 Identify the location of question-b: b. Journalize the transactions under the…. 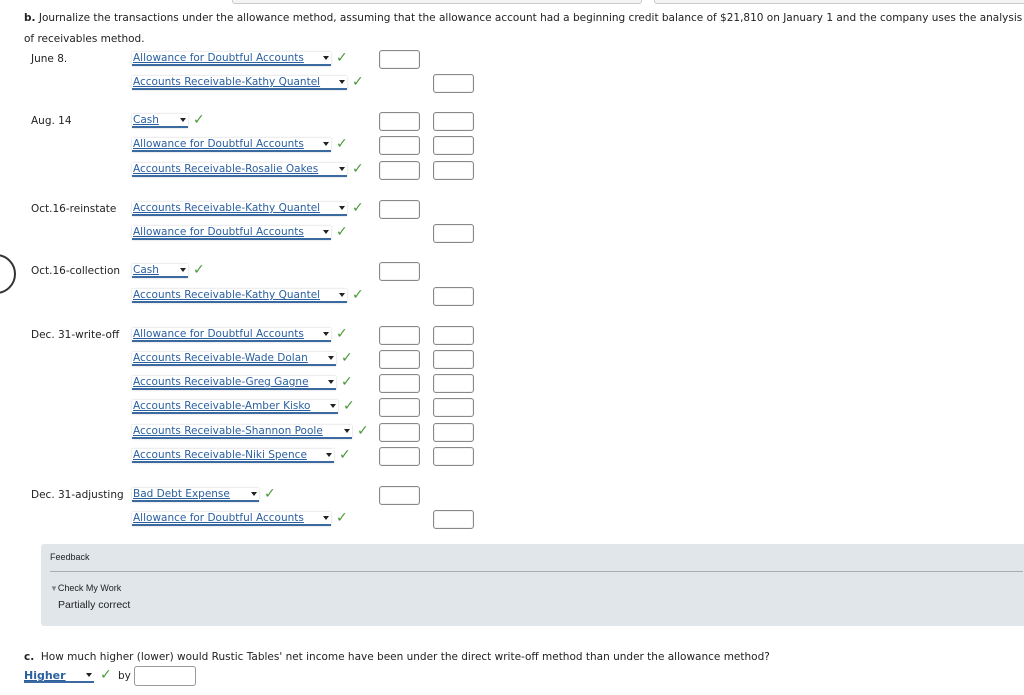
(524, 29).